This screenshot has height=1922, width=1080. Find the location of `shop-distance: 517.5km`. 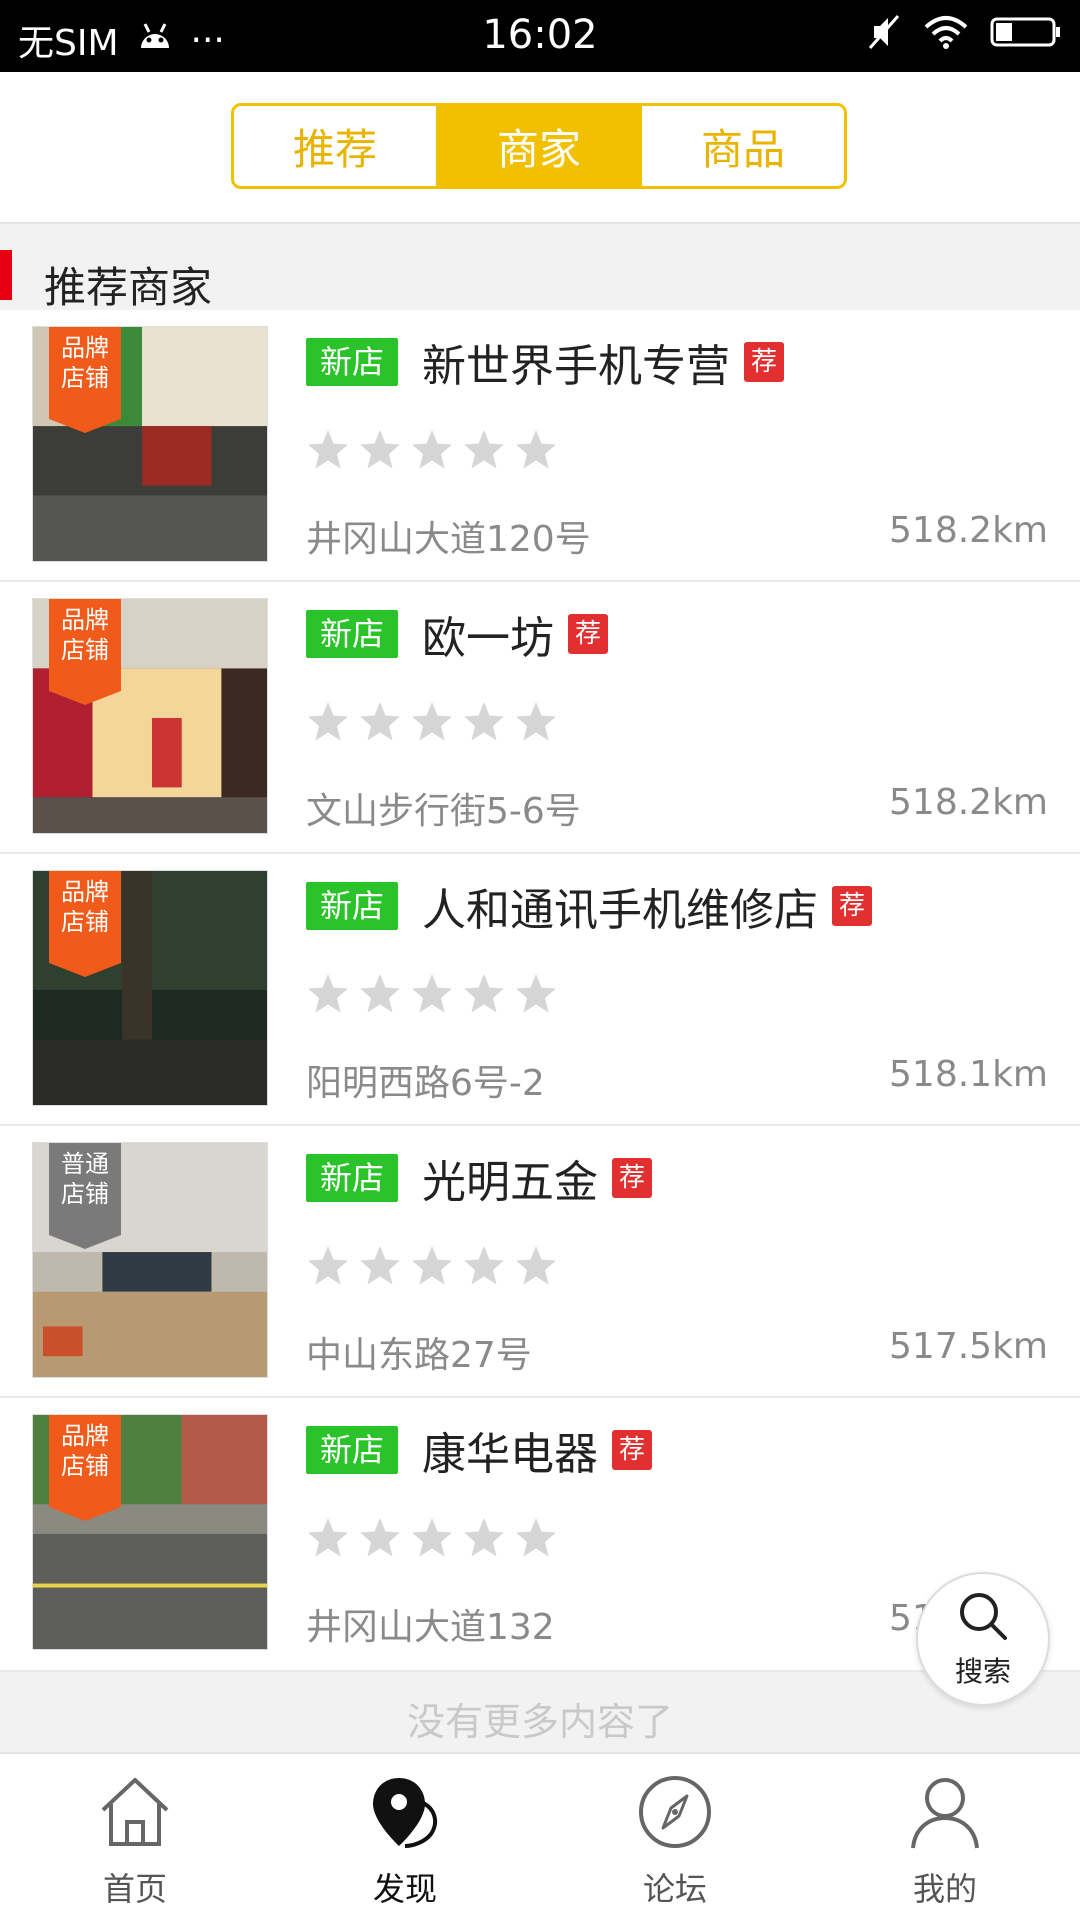

shop-distance: 517.5km is located at coordinates (968, 1346).